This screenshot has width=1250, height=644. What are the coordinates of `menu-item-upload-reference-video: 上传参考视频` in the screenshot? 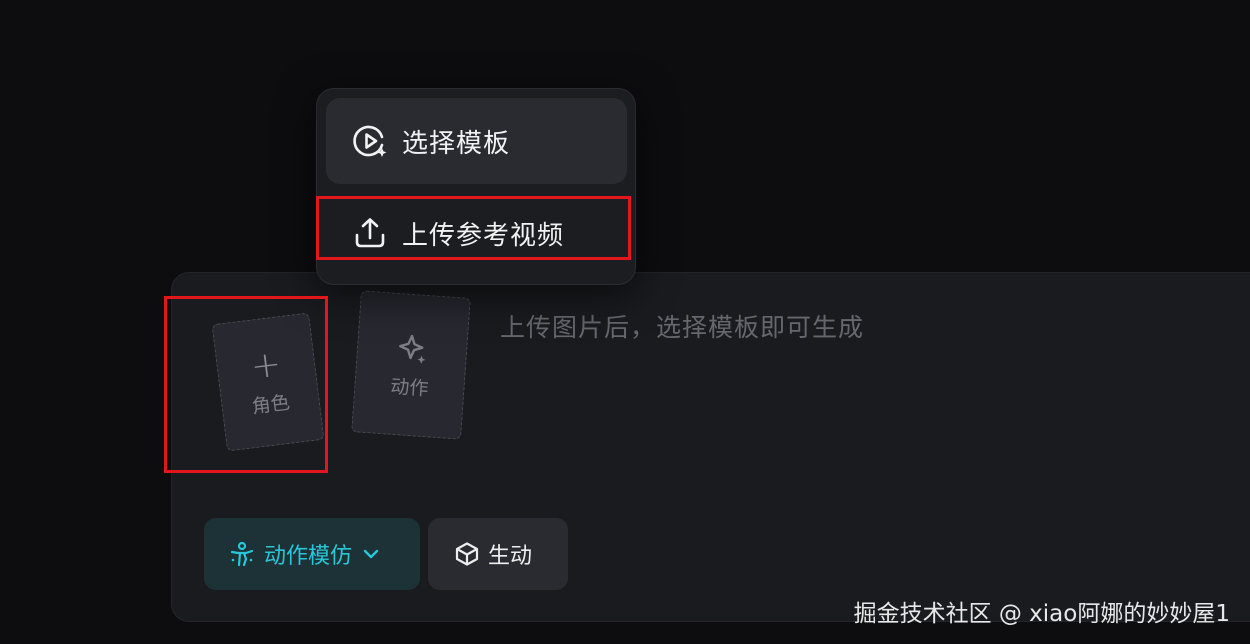 It's located at (476, 233).